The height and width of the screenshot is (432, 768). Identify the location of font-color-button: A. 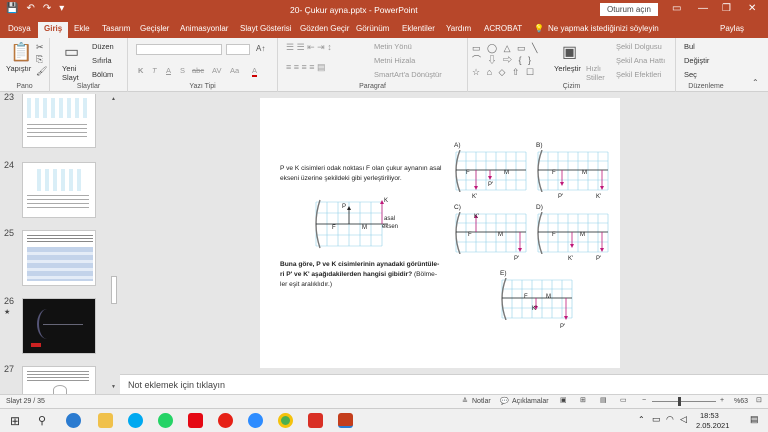
(255, 71).